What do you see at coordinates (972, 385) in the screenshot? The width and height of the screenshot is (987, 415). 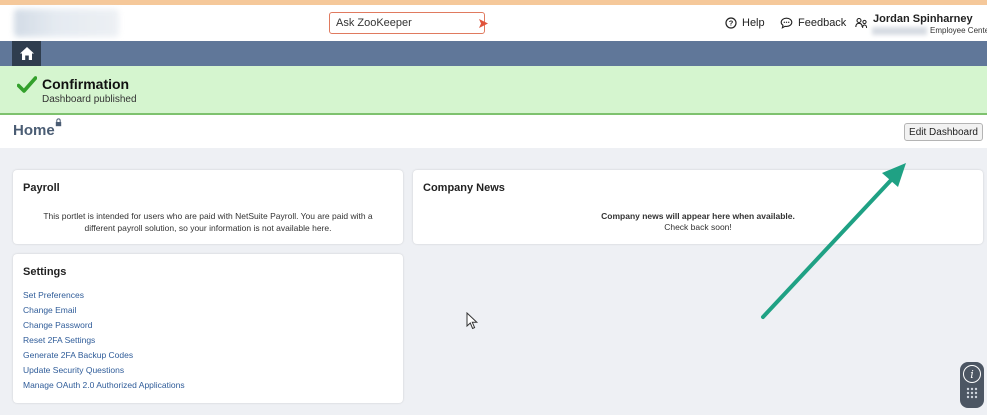 I see `help-widget: i` at bounding box center [972, 385].